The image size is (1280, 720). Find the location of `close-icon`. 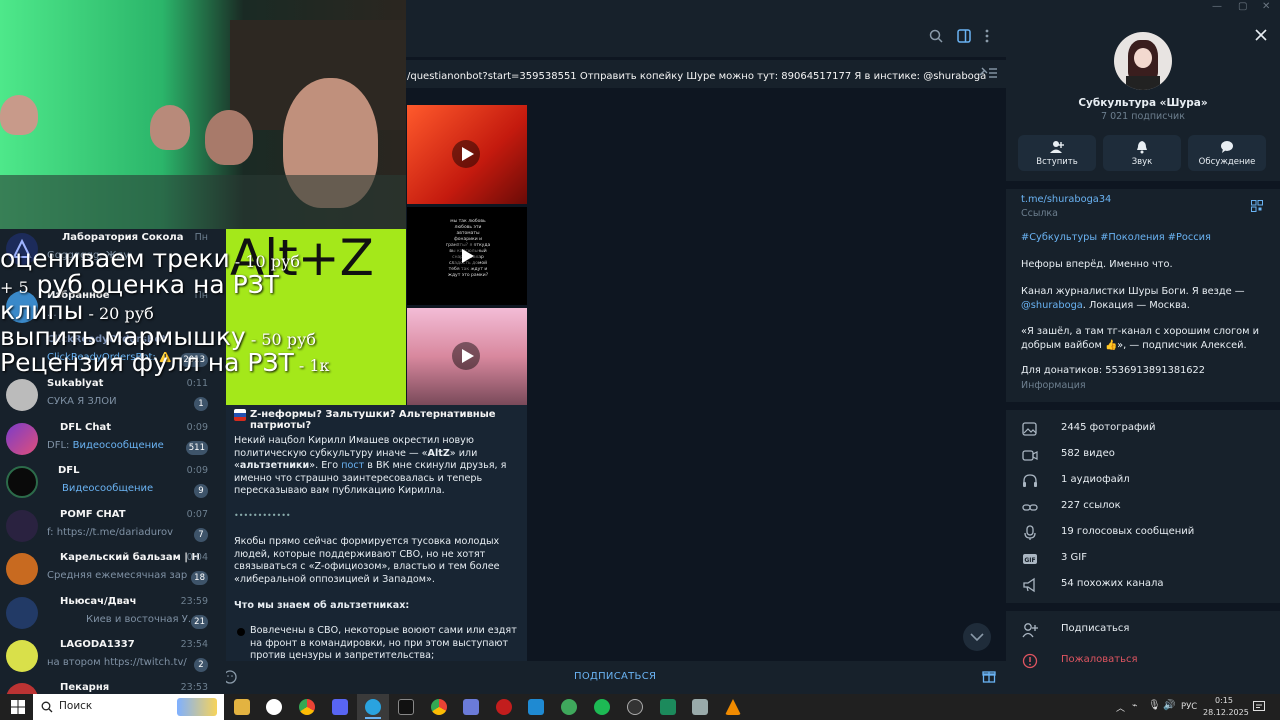

close-icon is located at coordinates (1261, 35).